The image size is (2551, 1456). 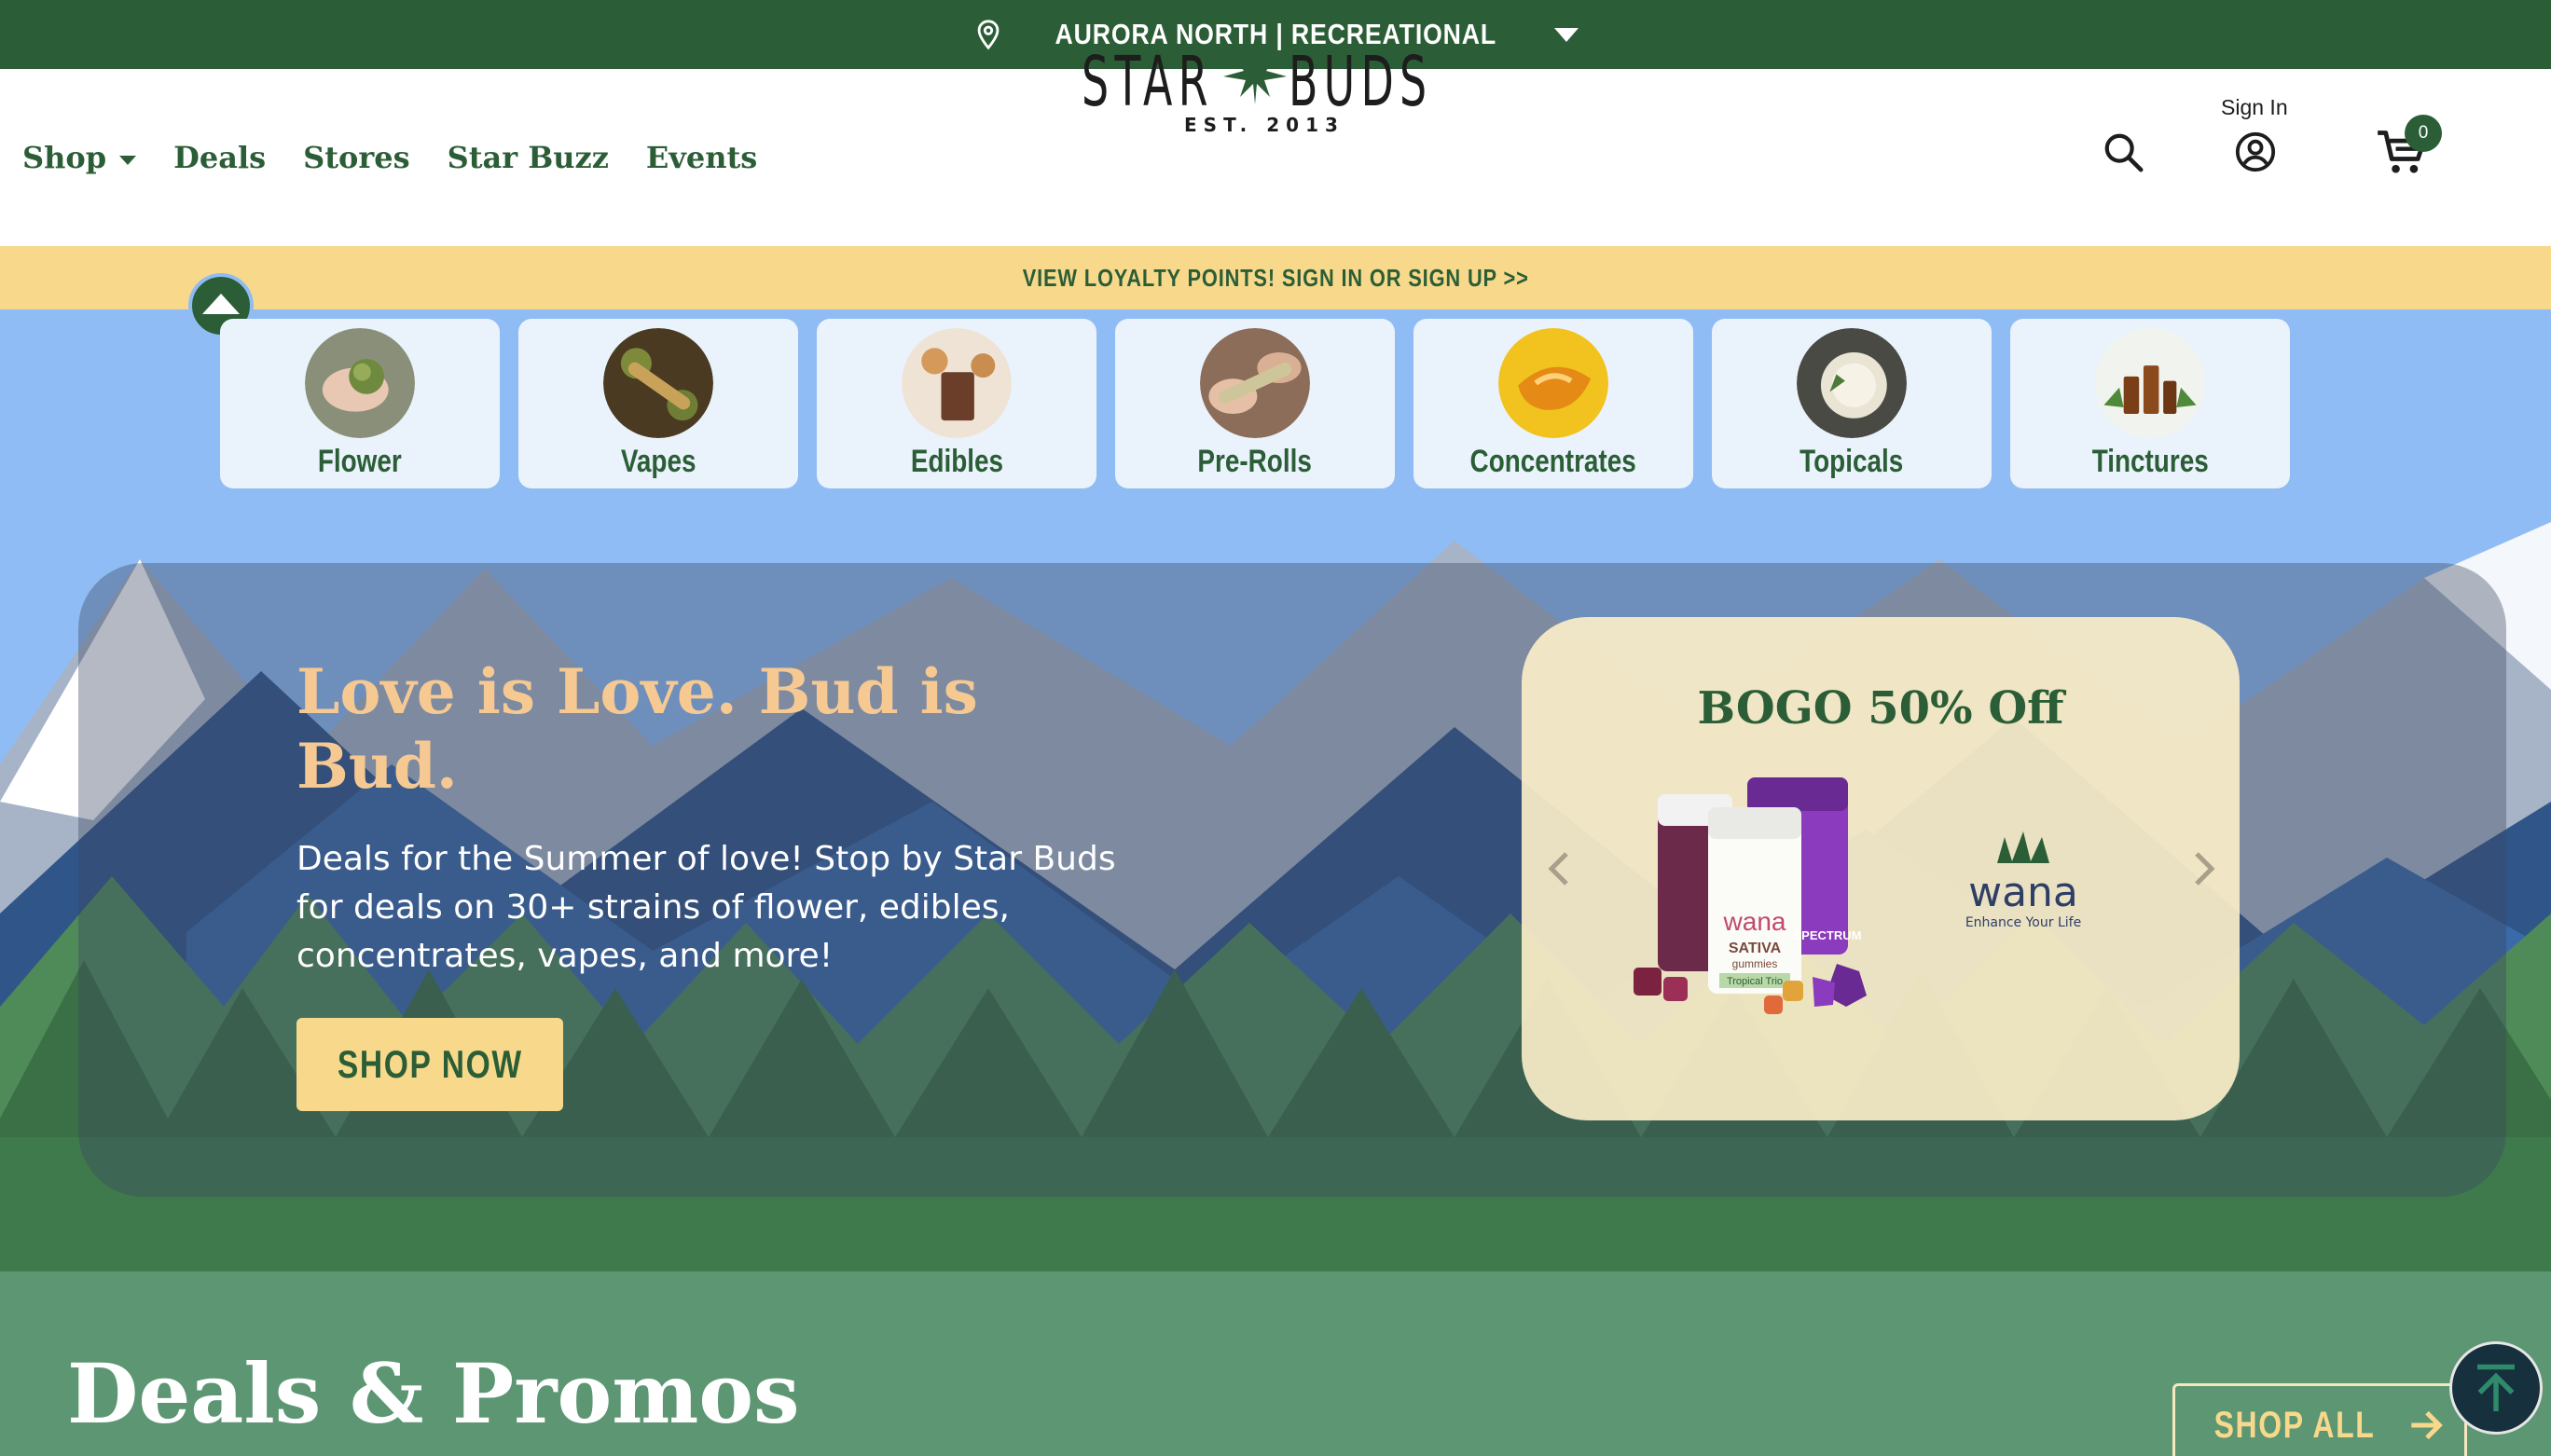 I want to click on product-label-wana: wana, so click(x=1754, y=921).